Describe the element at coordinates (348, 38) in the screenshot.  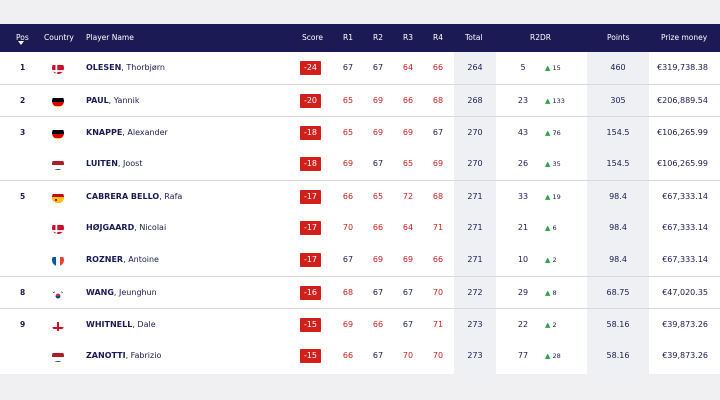
I see `header-r1: R1` at that location.